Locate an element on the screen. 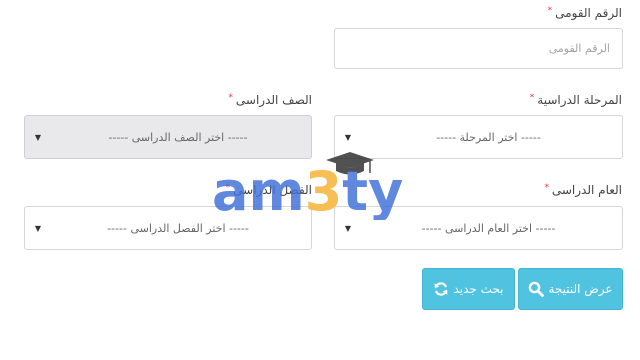 This screenshot has width=640, height=360. show-result-label: عرض النتيجة is located at coordinates (580, 289).